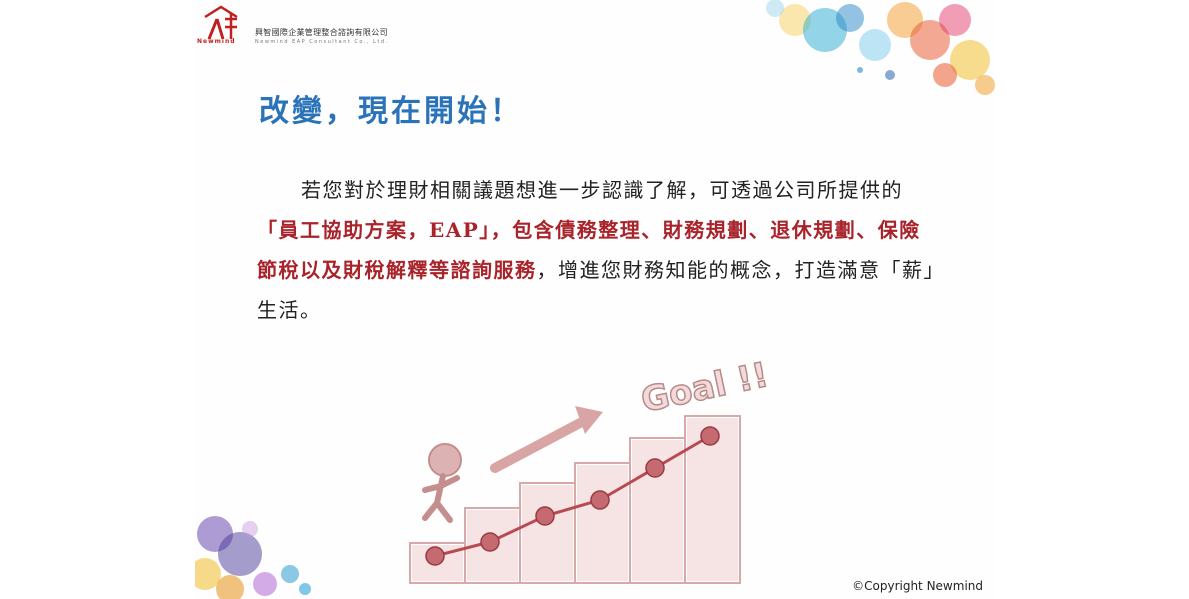  Describe the element at coordinates (391, 111) in the screenshot. I see `page-title: 改變，現在開始！` at that location.